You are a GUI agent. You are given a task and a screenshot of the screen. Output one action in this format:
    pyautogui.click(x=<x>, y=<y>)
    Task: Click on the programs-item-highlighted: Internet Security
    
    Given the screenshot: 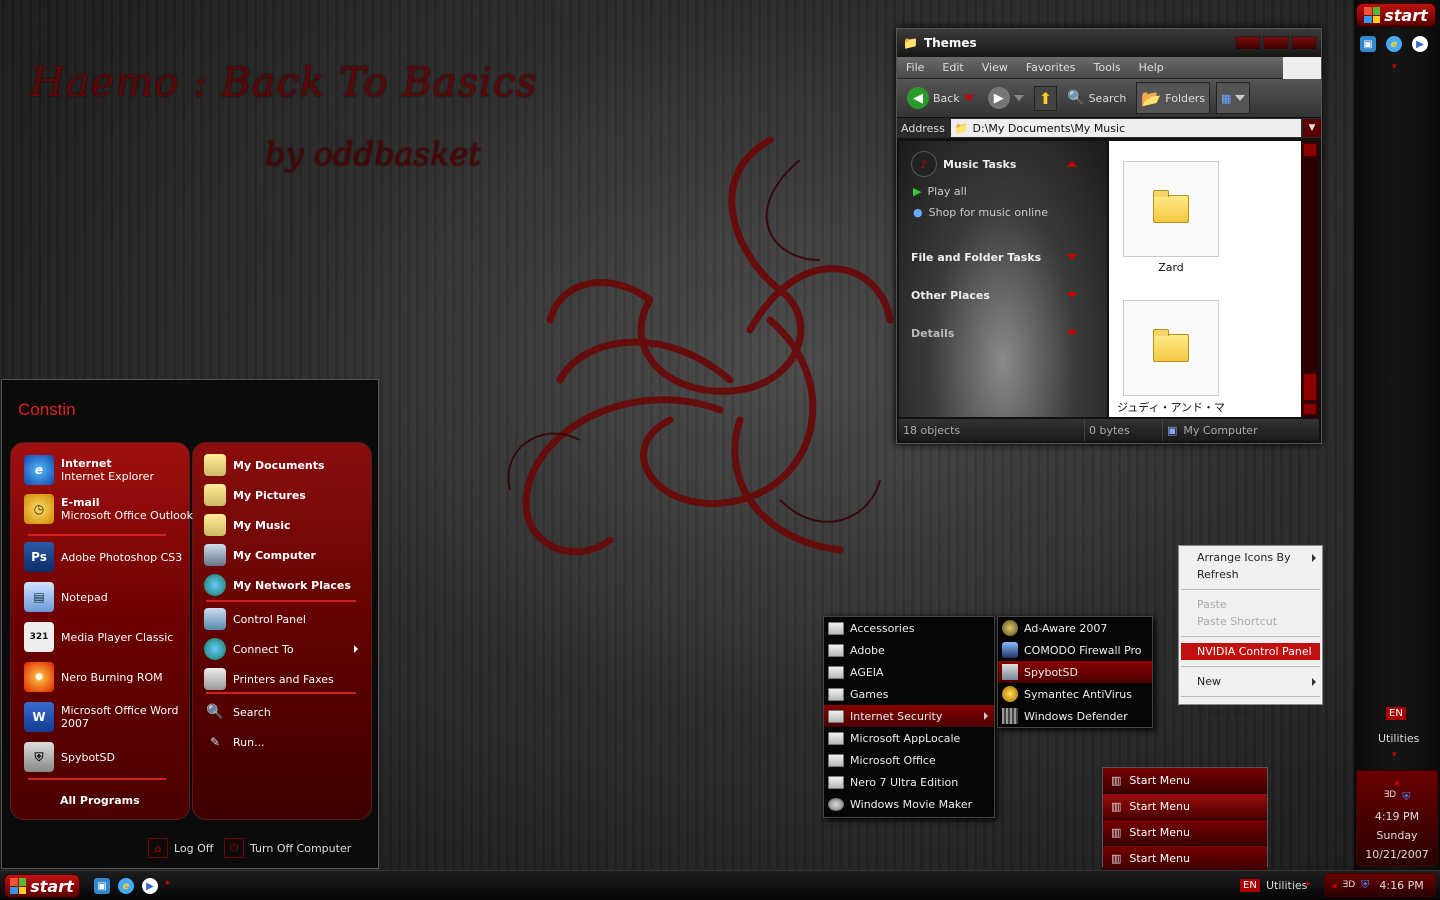 What is the action you would take?
    pyautogui.click(x=909, y=716)
    